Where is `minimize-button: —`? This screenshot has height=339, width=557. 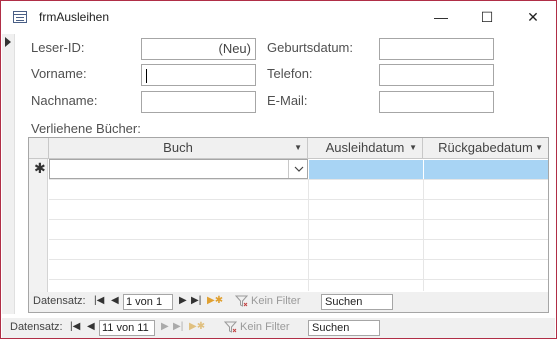
minimize-button: — is located at coordinates (441, 17).